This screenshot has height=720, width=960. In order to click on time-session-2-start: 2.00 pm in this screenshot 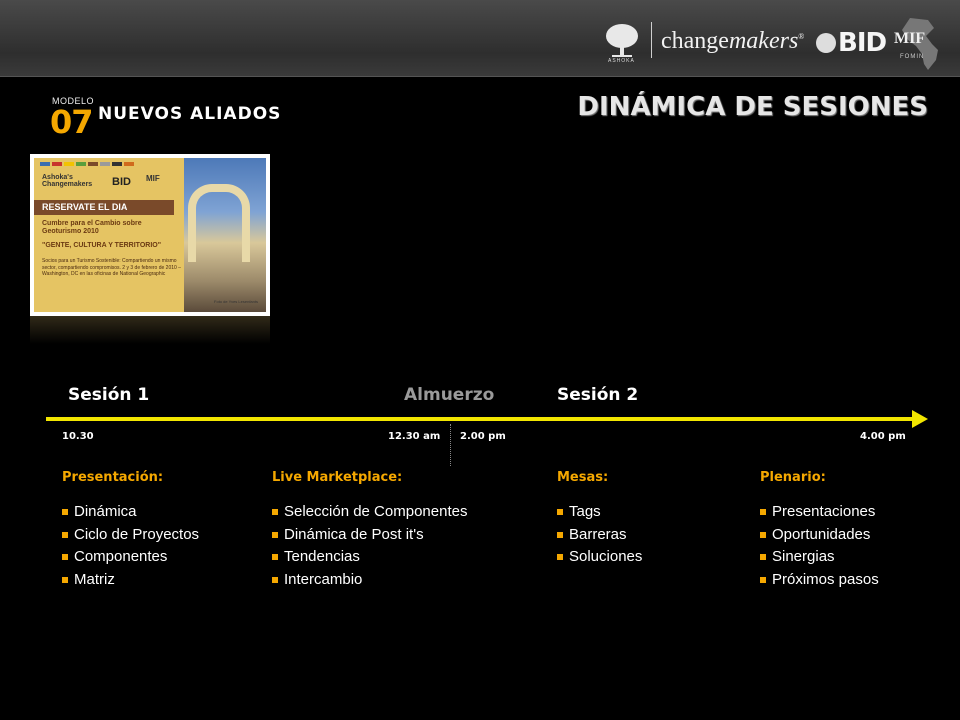, I will do `click(483, 436)`.